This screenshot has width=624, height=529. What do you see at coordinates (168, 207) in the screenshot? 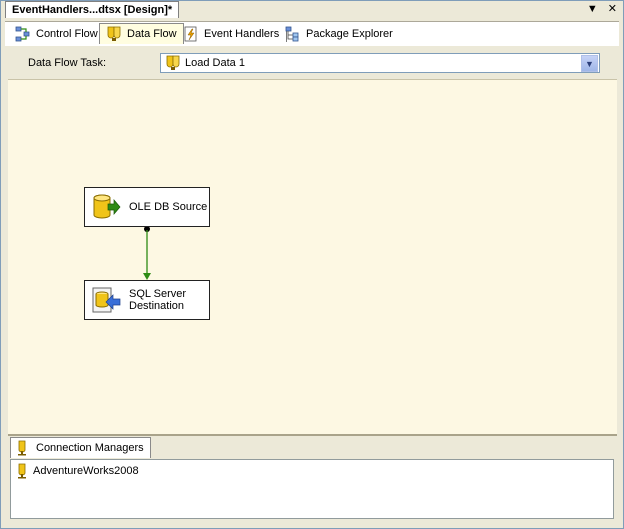
I see `component-label: OLE DB Source` at bounding box center [168, 207].